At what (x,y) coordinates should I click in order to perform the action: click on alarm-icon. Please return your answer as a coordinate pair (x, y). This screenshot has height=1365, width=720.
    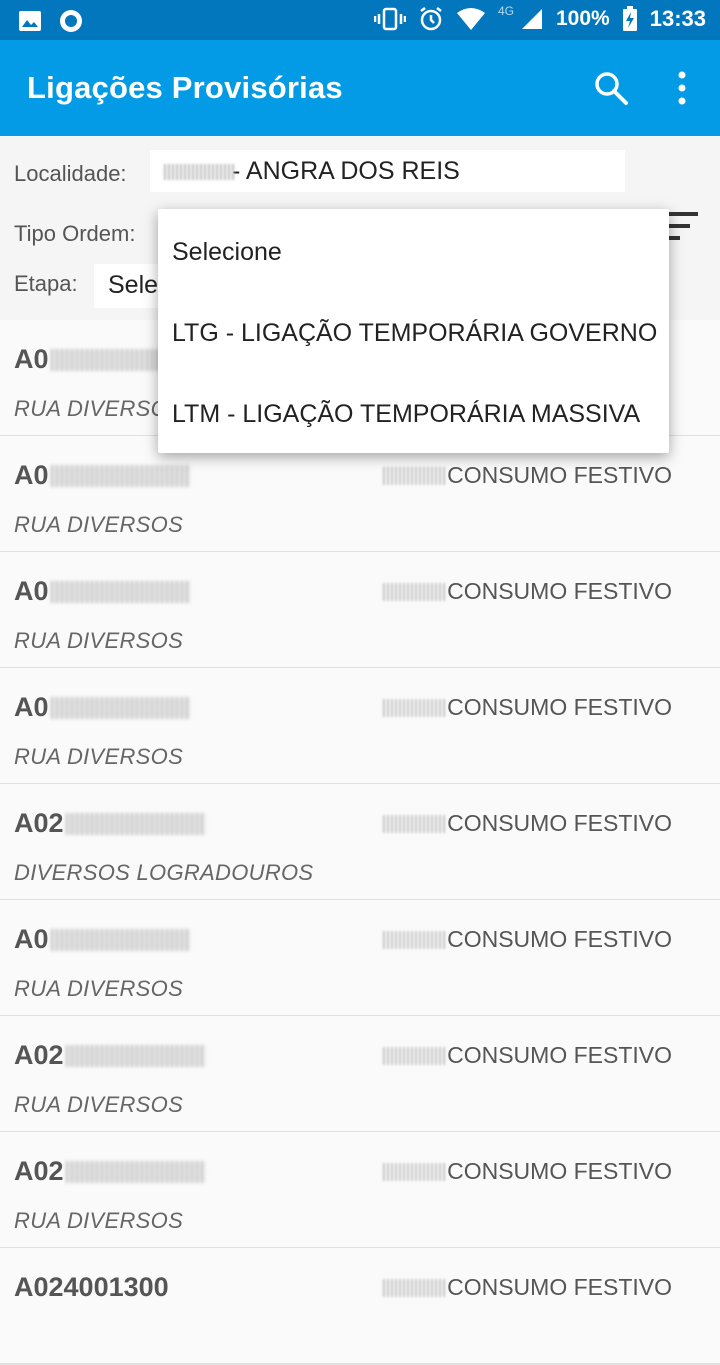
    Looking at the image, I should click on (431, 19).